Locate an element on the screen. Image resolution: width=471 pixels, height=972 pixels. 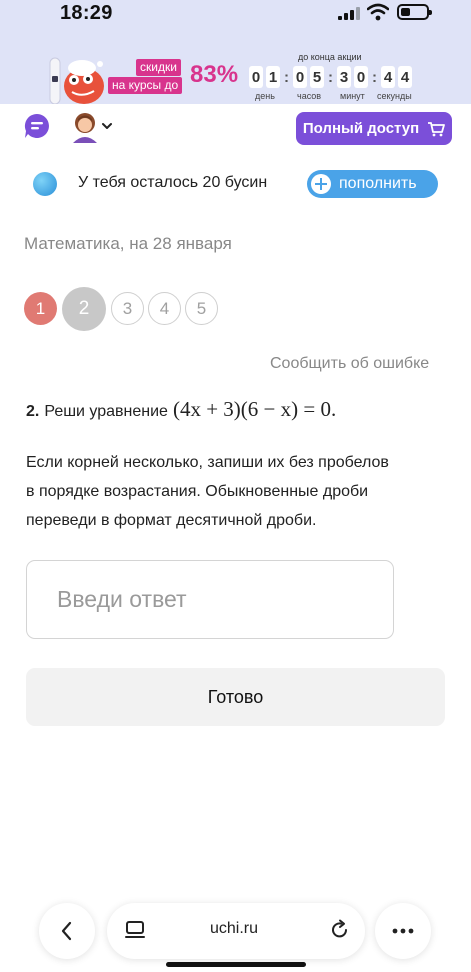
more-dots-icon is located at coordinates (403, 931).